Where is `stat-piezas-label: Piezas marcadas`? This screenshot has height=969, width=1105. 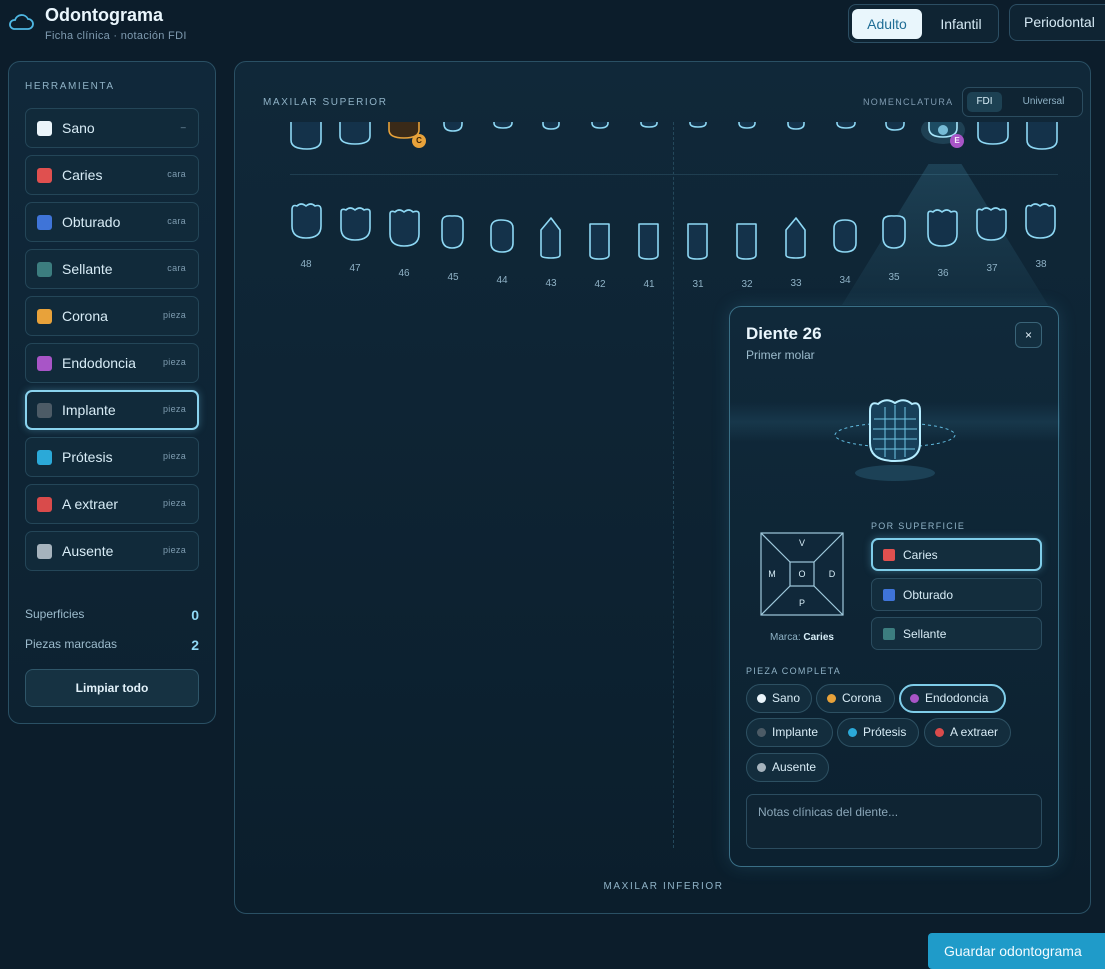
stat-piezas-label: Piezas marcadas is located at coordinates (71, 644).